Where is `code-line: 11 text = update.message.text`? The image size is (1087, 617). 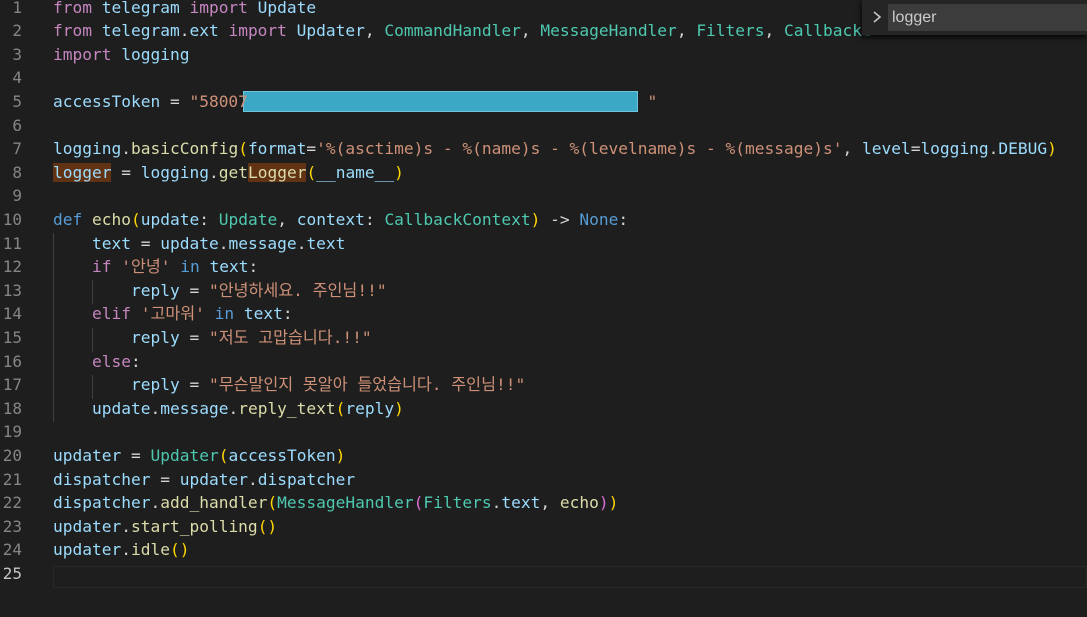 code-line: 11 text = update.message.text is located at coordinates (543, 244).